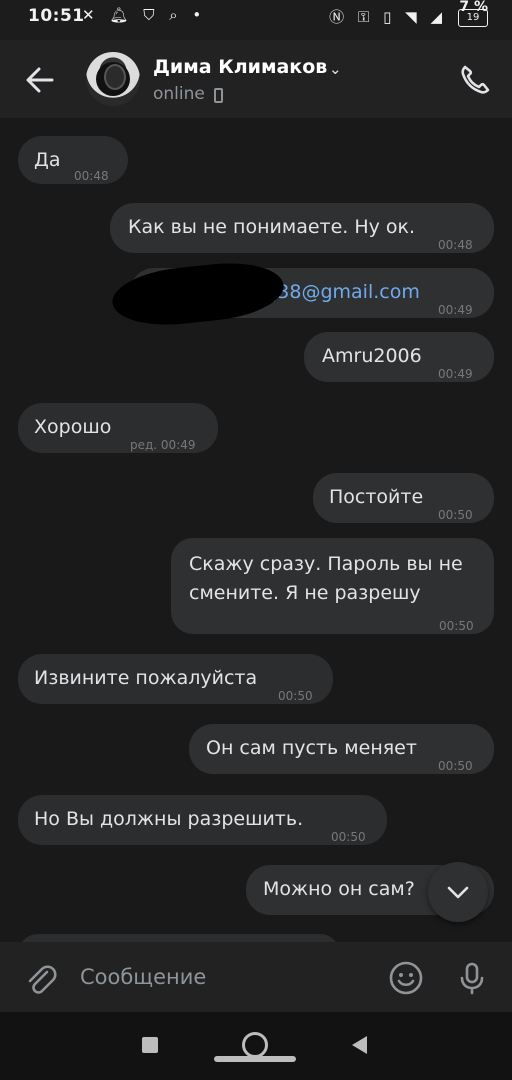 The image size is (512, 1080). I want to click on chevron-down-icon: ⌄, so click(335, 69).